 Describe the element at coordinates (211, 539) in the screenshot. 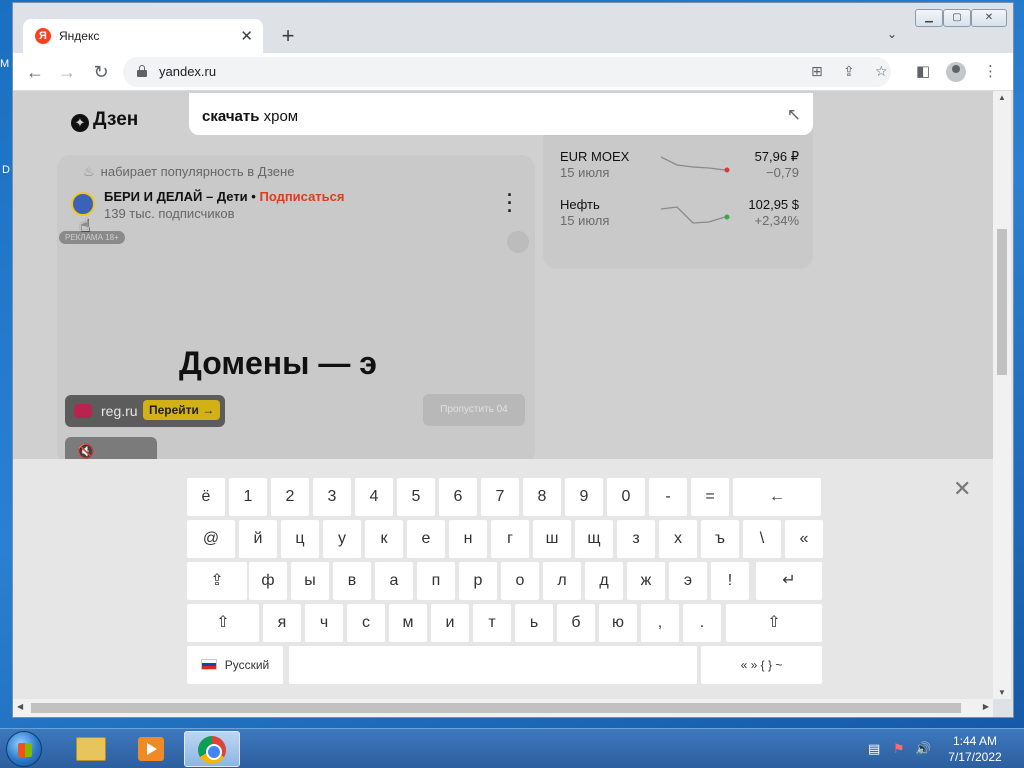

I see `key-at: @` at that location.